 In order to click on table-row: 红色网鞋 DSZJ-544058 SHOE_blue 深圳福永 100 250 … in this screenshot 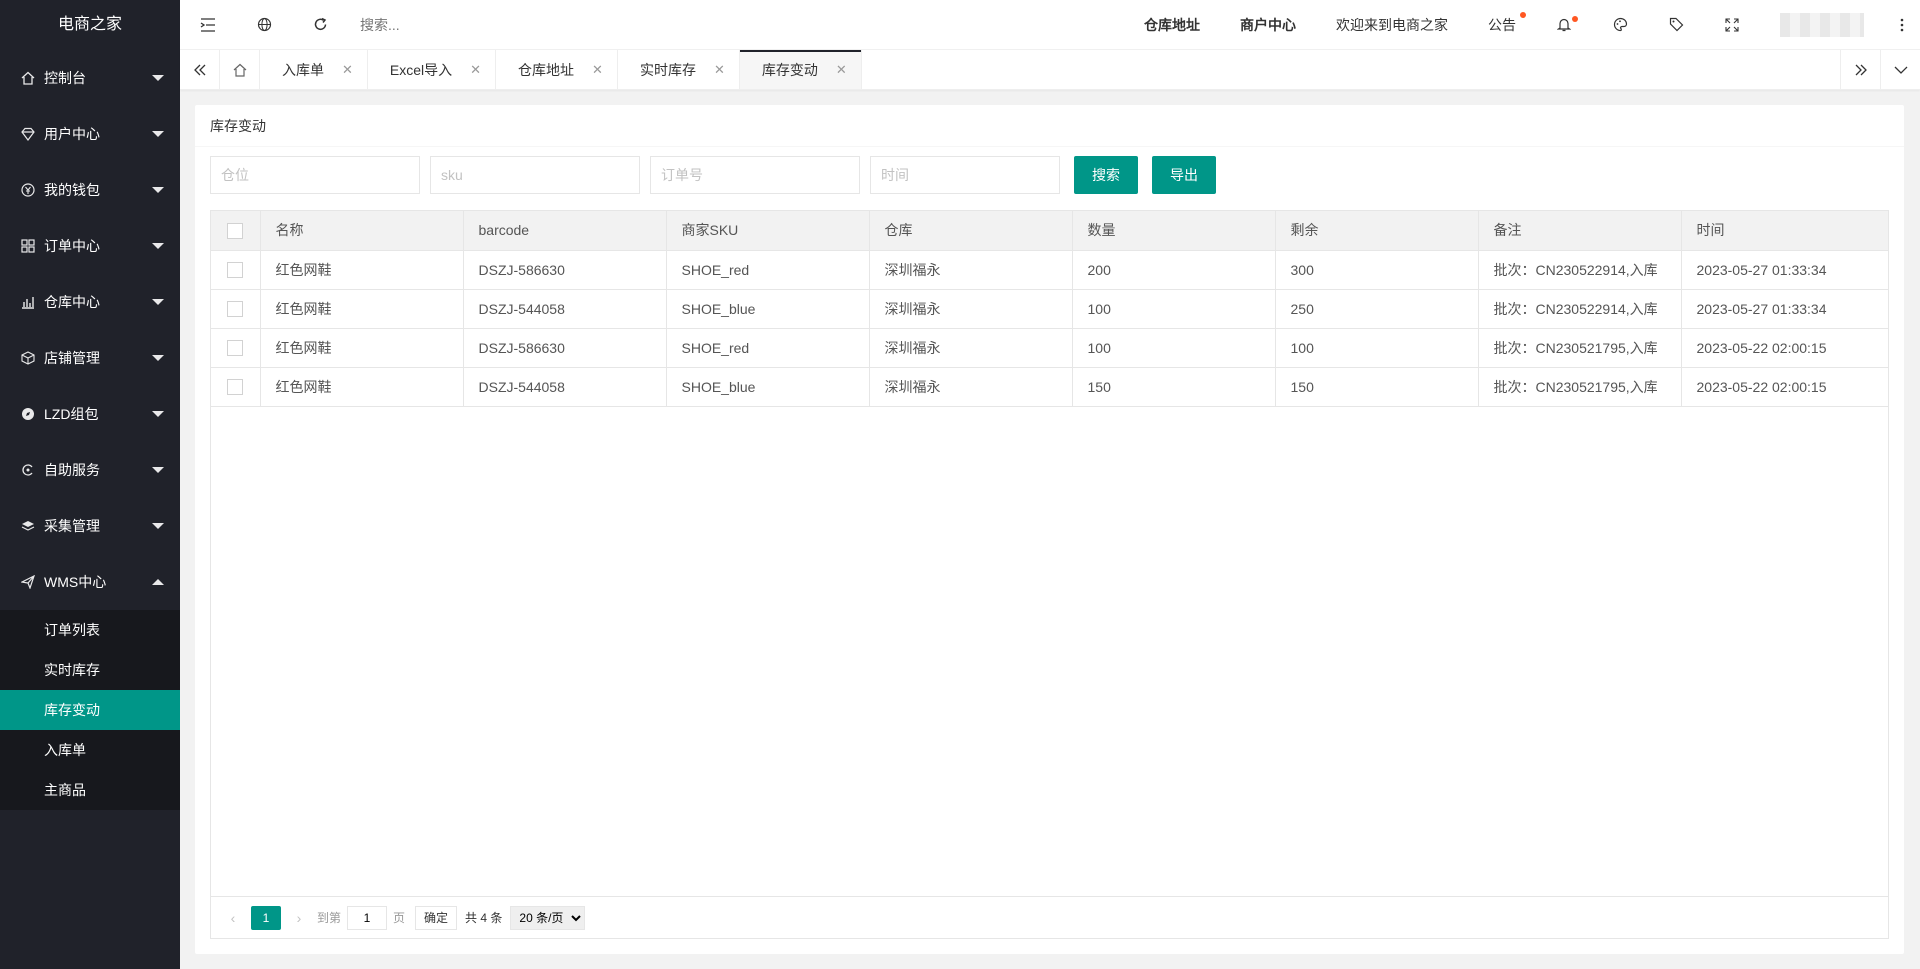, I will do `click(1049, 309)`.